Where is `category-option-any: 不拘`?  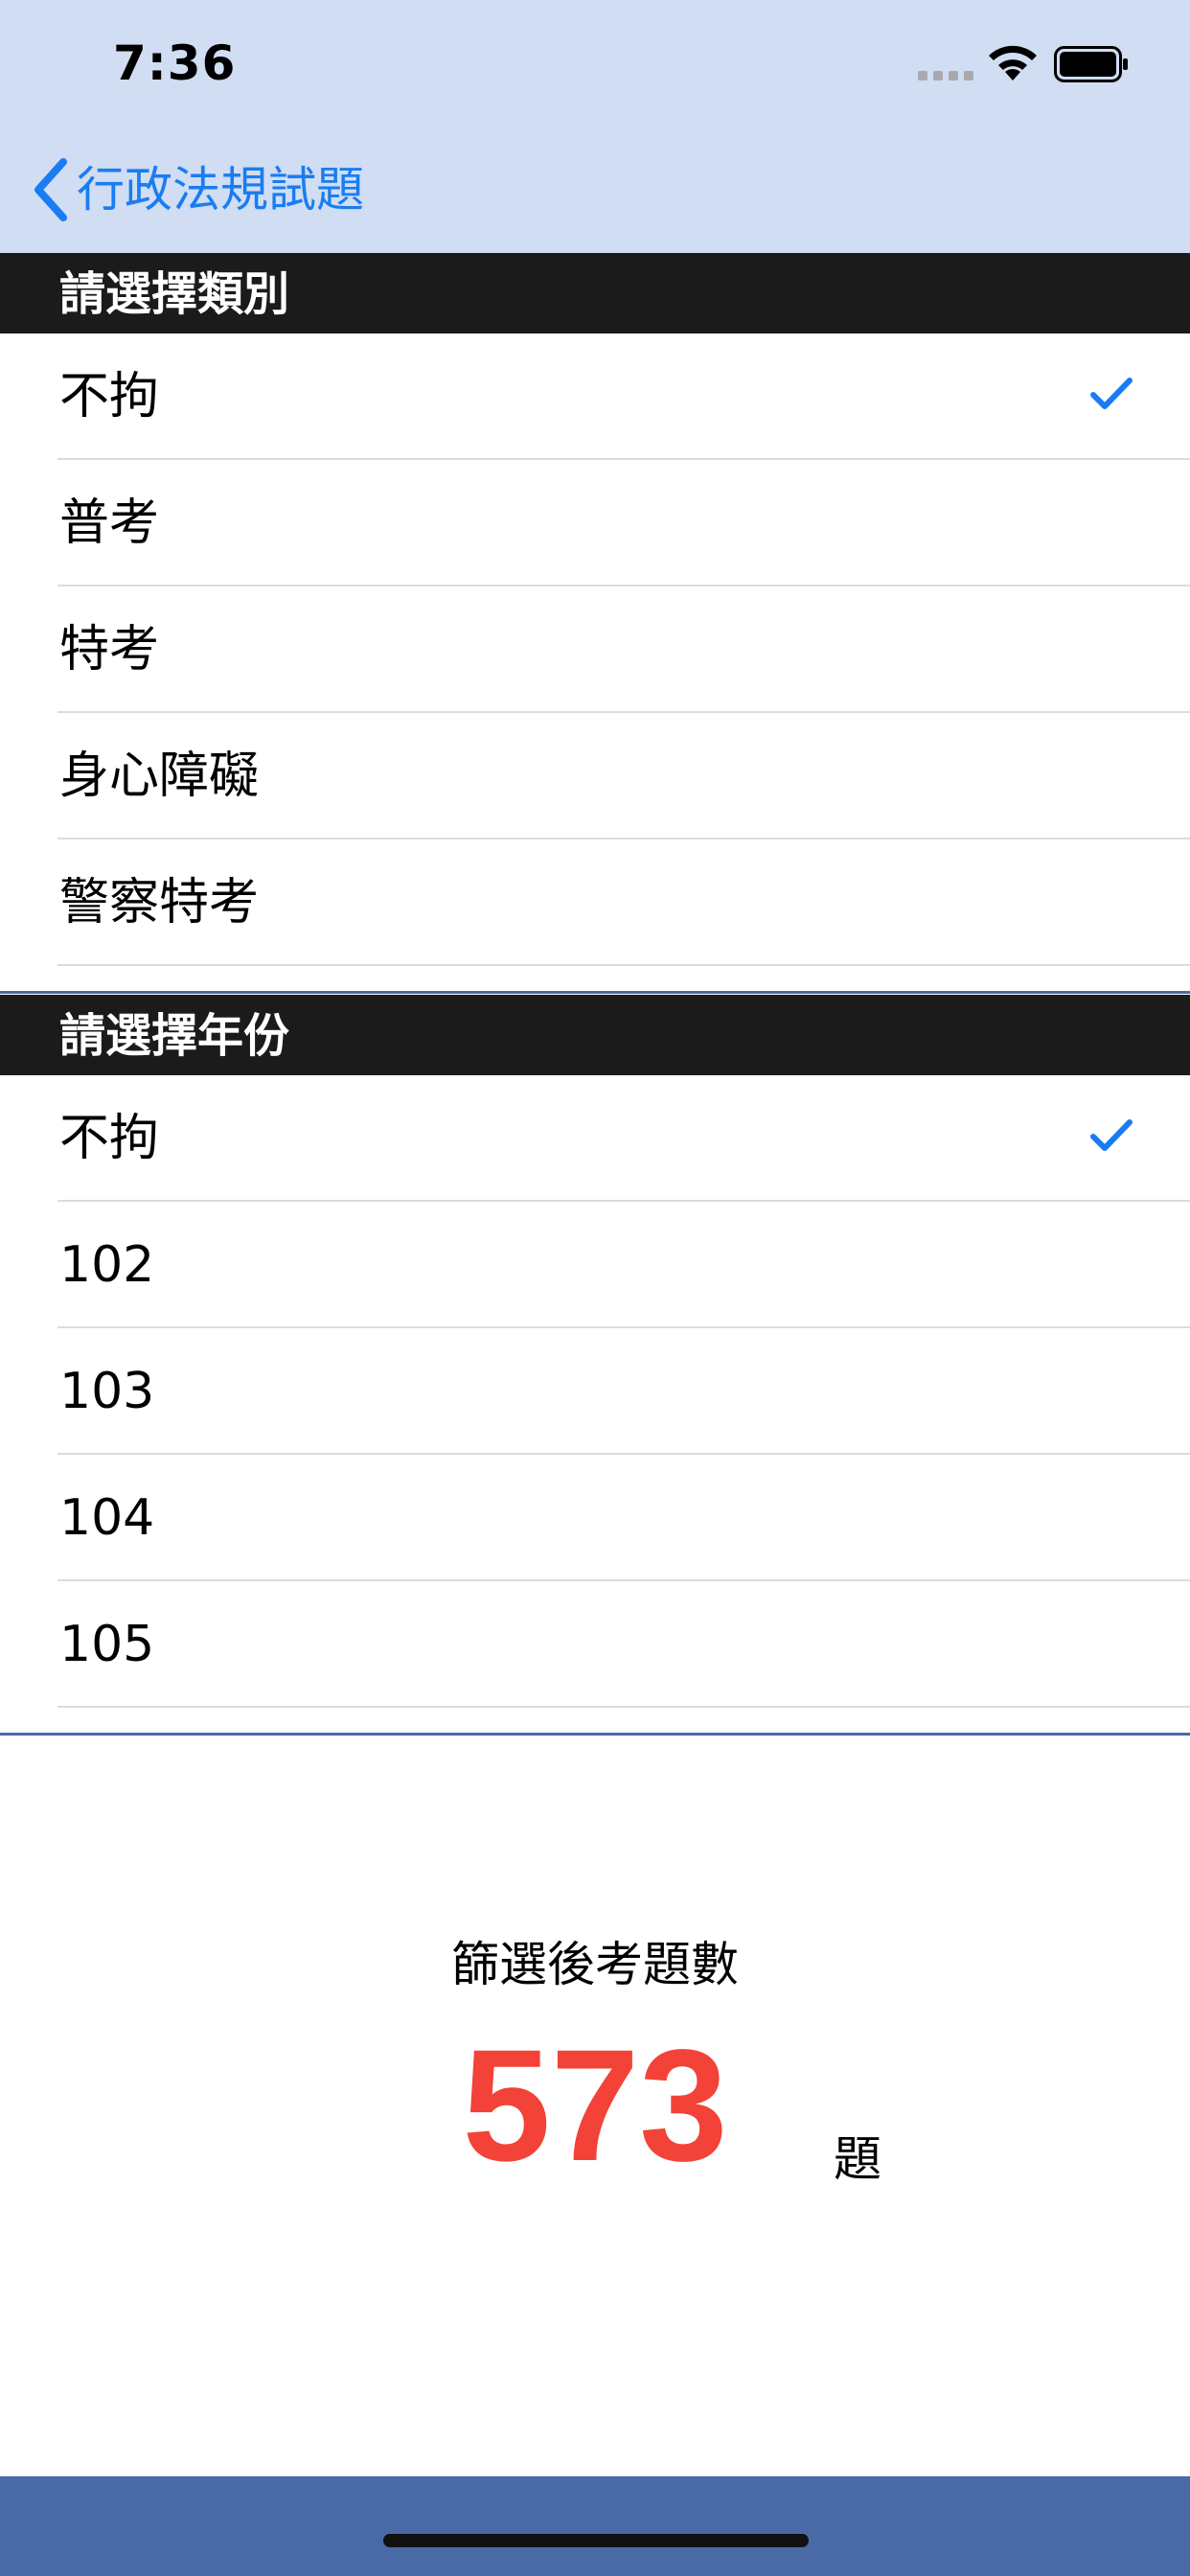 category-option-any: 不拘 is located at coordinates (595, 397).